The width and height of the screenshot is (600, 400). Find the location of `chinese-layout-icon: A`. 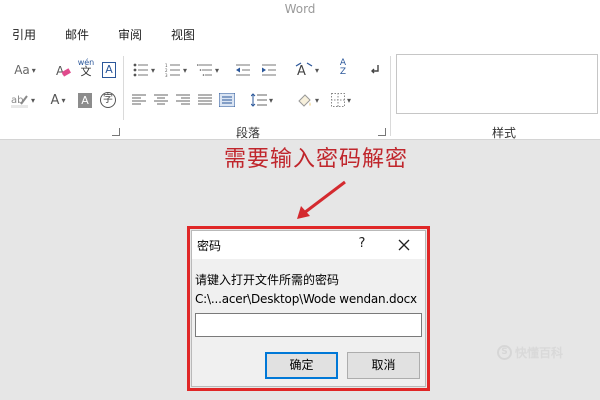

chinese-layout-icon: A is located at coordinates (304, 70).